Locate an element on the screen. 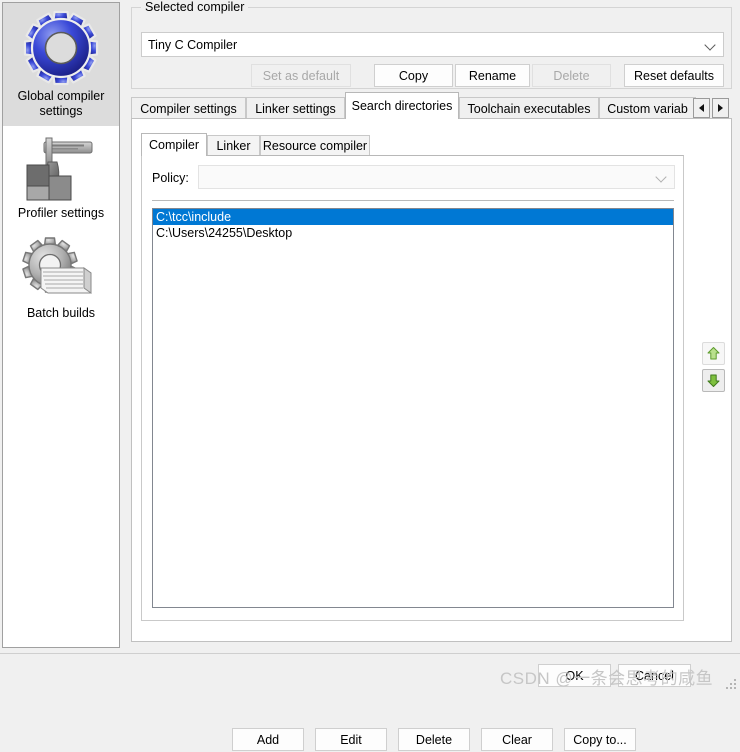  sidebar-item-label: Profiler settings is located at coordinates (61, 213).